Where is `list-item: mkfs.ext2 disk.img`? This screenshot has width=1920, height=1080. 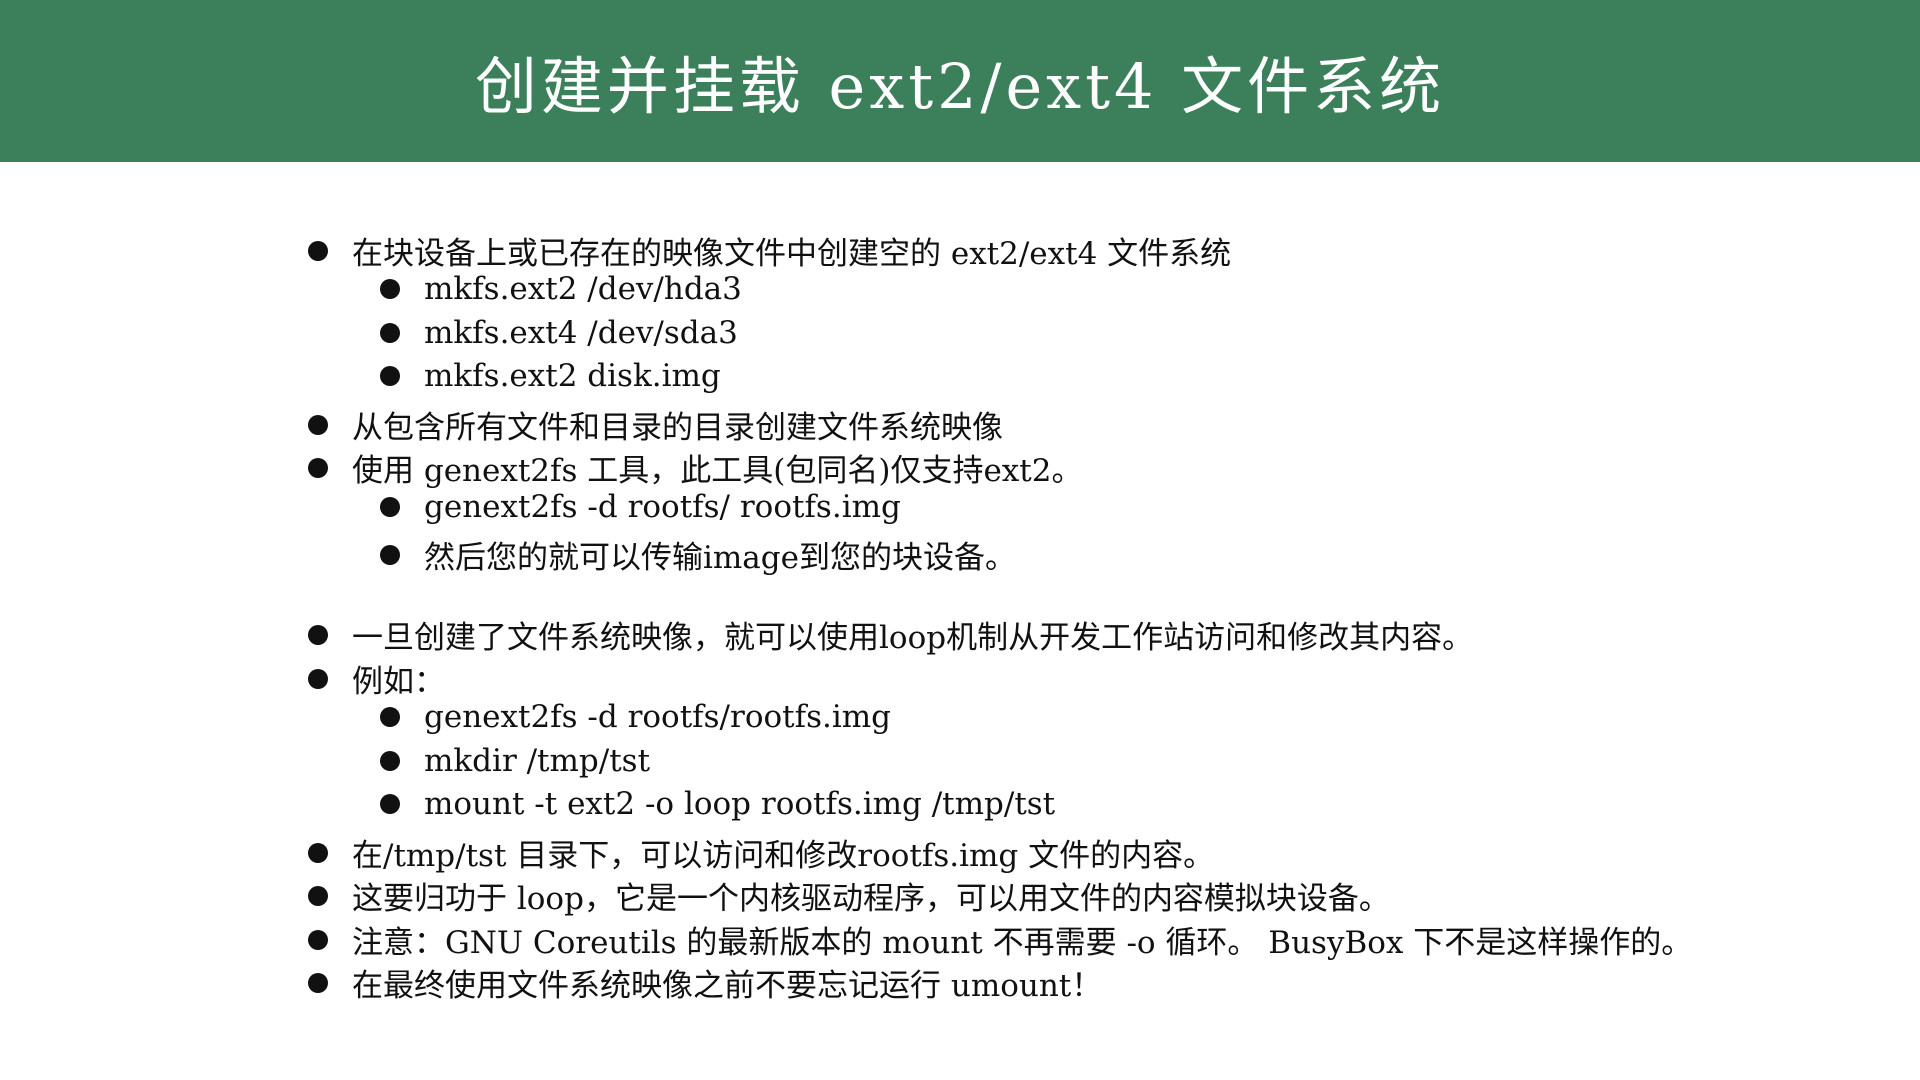 list-item: mkfs.ext2 disk.img is located at coordinates (550, 376).